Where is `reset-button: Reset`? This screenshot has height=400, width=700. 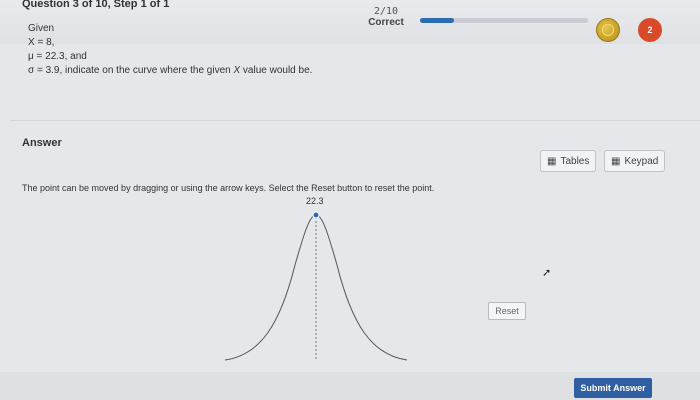
reset-button: Reset is located at coordinates (507, 311).